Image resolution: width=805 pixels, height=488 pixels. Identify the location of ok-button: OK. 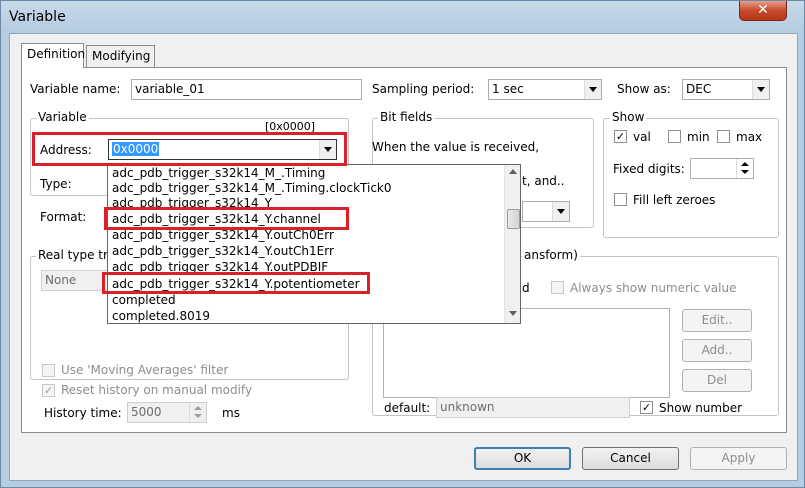
(522, 458).